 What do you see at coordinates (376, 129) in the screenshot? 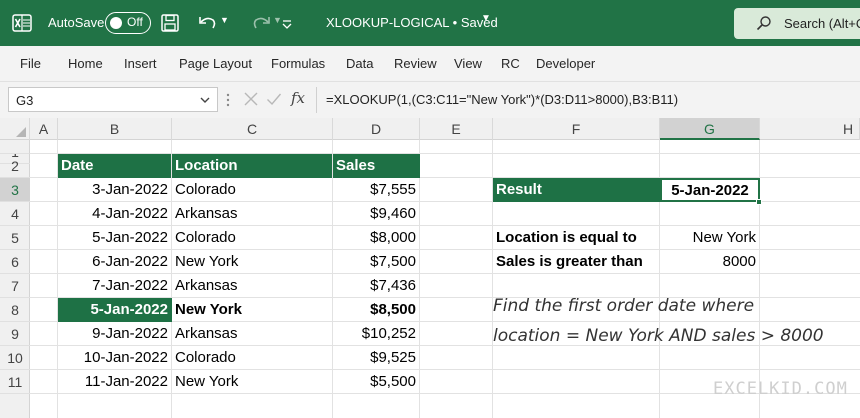
I see `column-header-d: D` at bounding box center [376, 129].